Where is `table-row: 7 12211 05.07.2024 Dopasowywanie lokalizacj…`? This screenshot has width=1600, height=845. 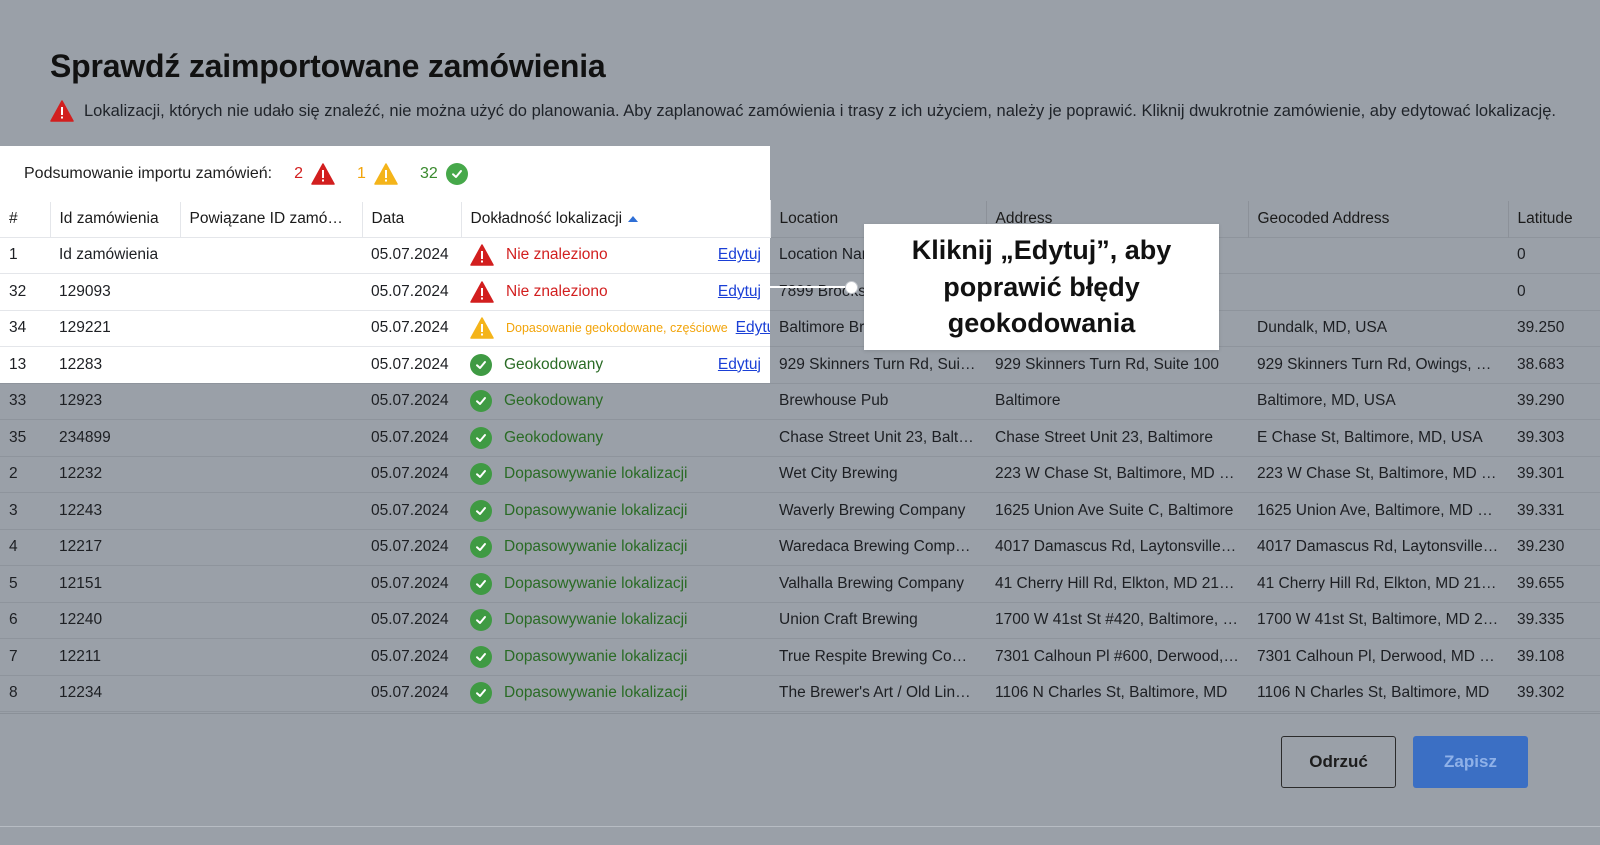 table-row: 7 12211 05.07.2024 Dopasowywanie lokalizacj… is located at coordinates (800, 656).